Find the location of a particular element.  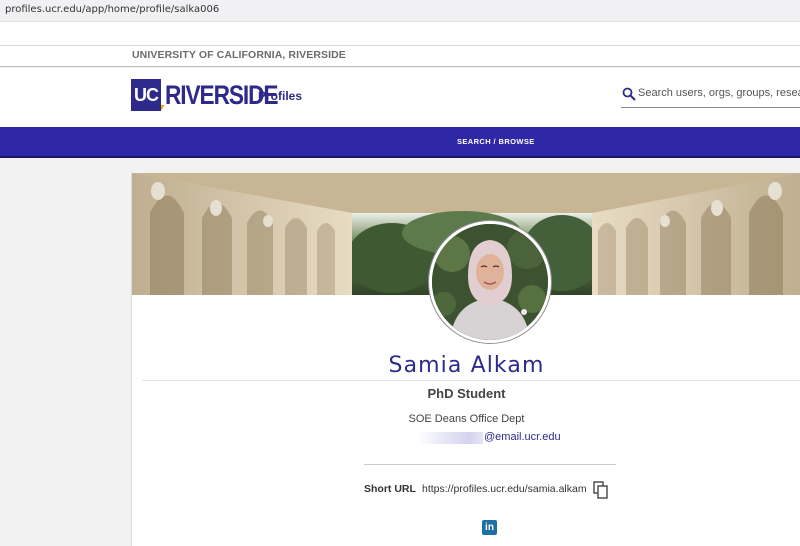

university-name: UNIVERSITY OF CALIFORNIA, RIVERSIDE is located at coordinates (239, 55).